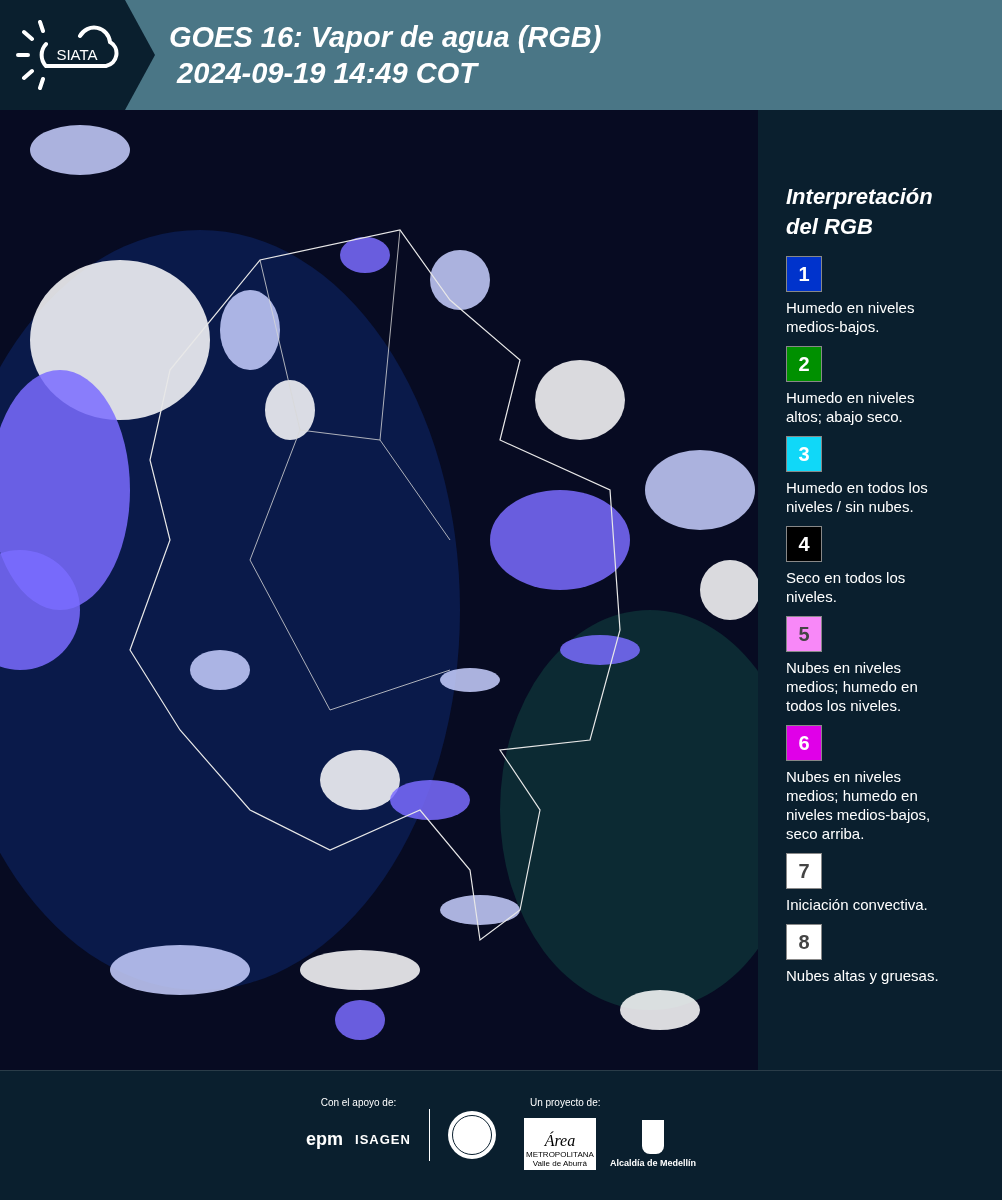  What do you see at coordinates (325, 1139) in the screenshot?
I see `epm-logo: epm` at bounding box center [325, 1139].